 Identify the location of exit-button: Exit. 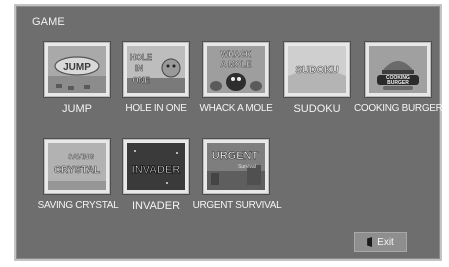
(380, 242).